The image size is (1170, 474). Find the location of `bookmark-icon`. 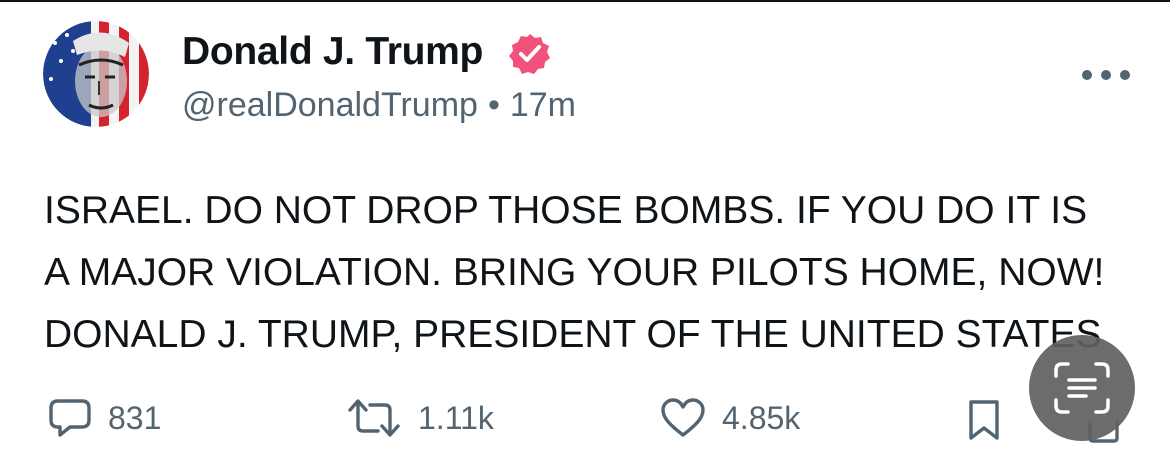

bookmark-icon is located at coordinates (984, 420).